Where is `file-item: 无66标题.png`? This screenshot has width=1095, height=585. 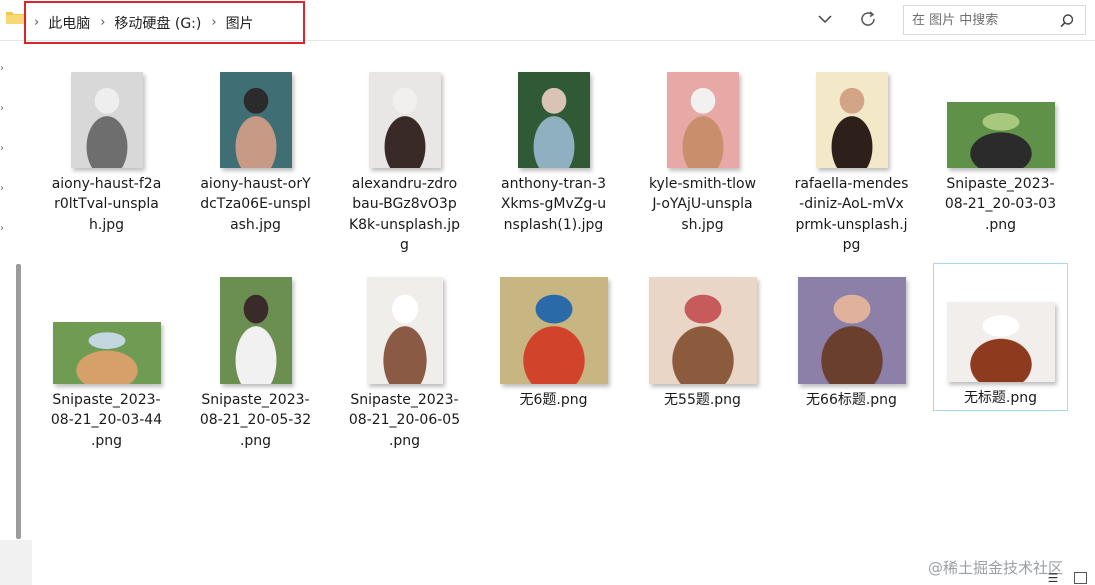
file-item: 无66标题.png is located at coordinates (851, 338).